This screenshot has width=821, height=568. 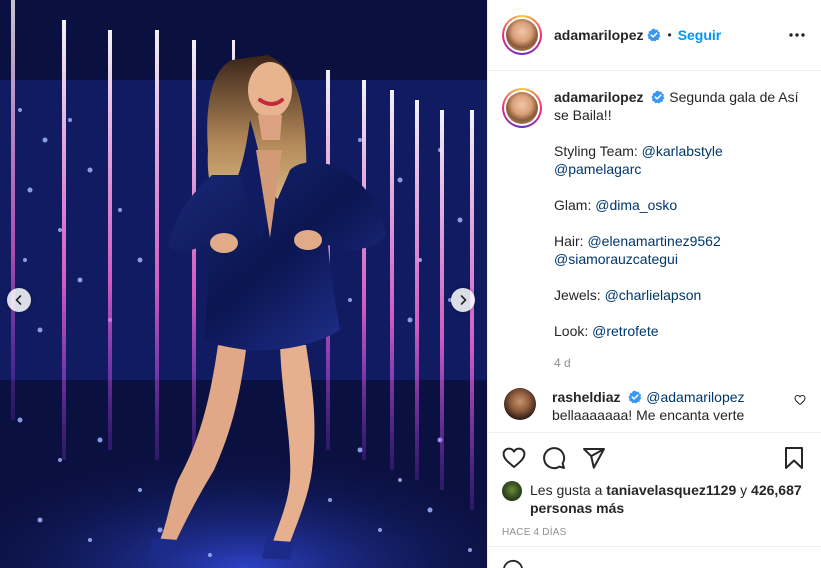 I want to click on mention-charlielapson: @charlielapson, so click(x=653, y=295).